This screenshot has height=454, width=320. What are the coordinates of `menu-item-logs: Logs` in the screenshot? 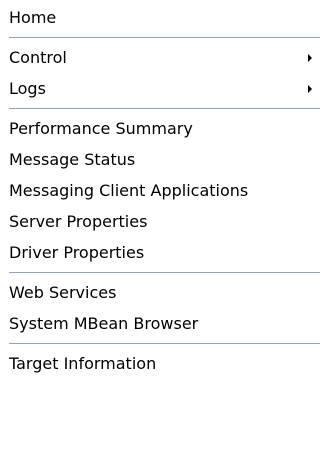 It's located at (160, 88).